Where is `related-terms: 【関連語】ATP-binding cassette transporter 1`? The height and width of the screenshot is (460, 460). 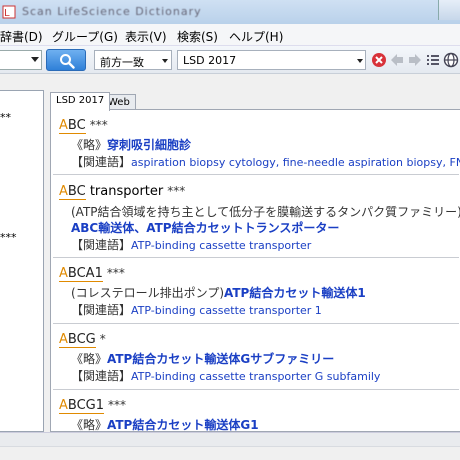
related-terms: 【関連語】ATP-binding cassette transporter 1 is located at coordinates (196, 310).